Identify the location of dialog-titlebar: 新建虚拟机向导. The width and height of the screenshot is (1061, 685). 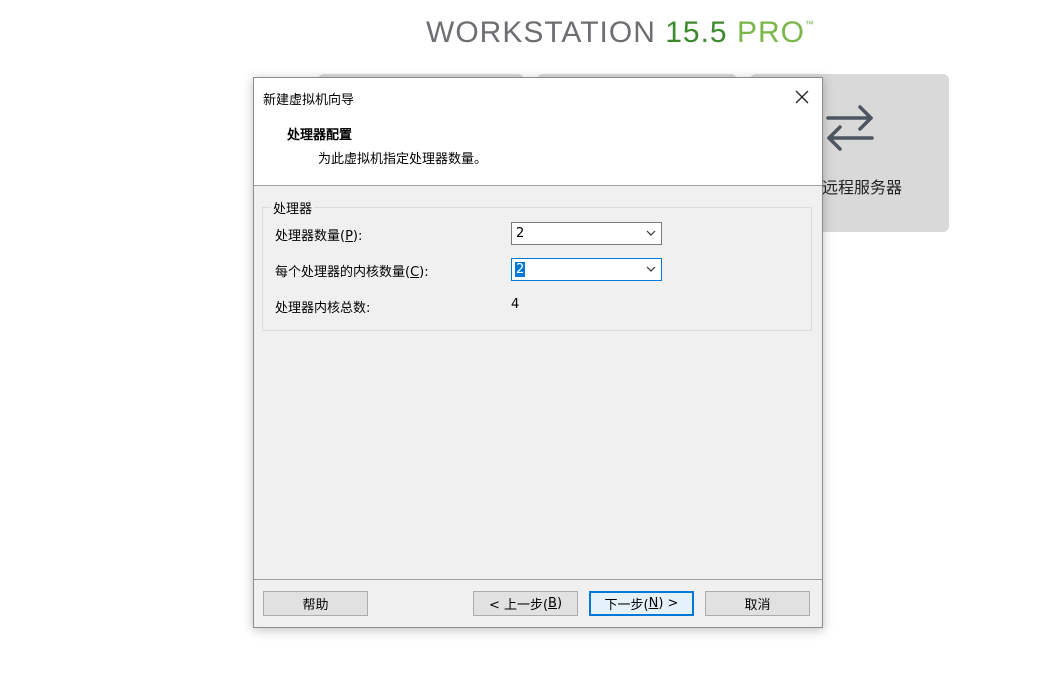
(538, 97).